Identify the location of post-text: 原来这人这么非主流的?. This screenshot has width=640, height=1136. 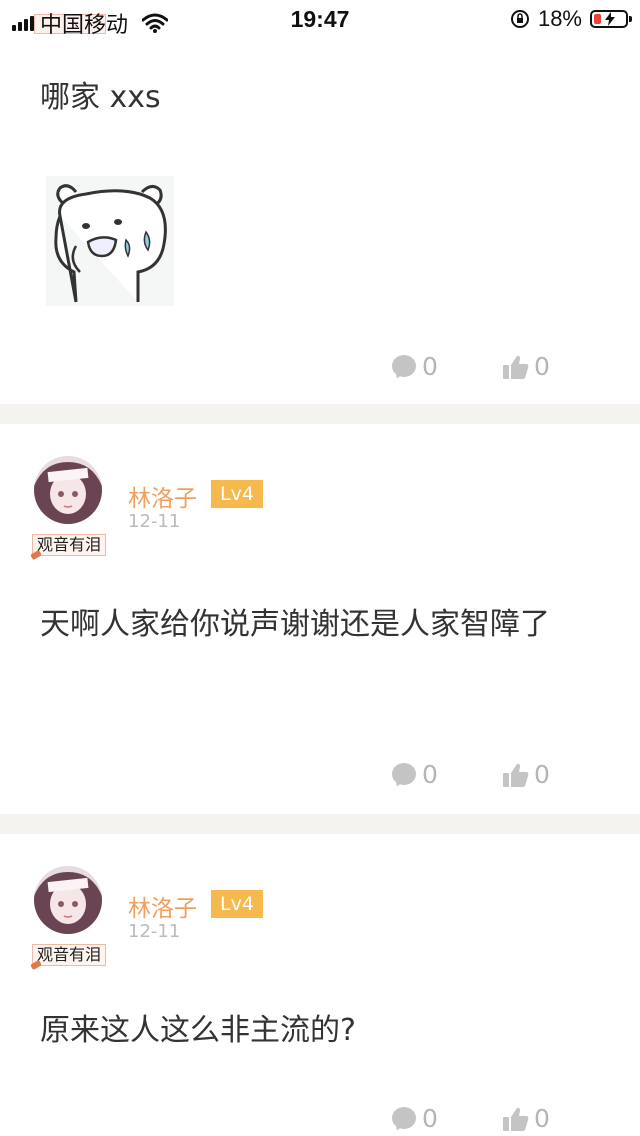
(198, 1030).